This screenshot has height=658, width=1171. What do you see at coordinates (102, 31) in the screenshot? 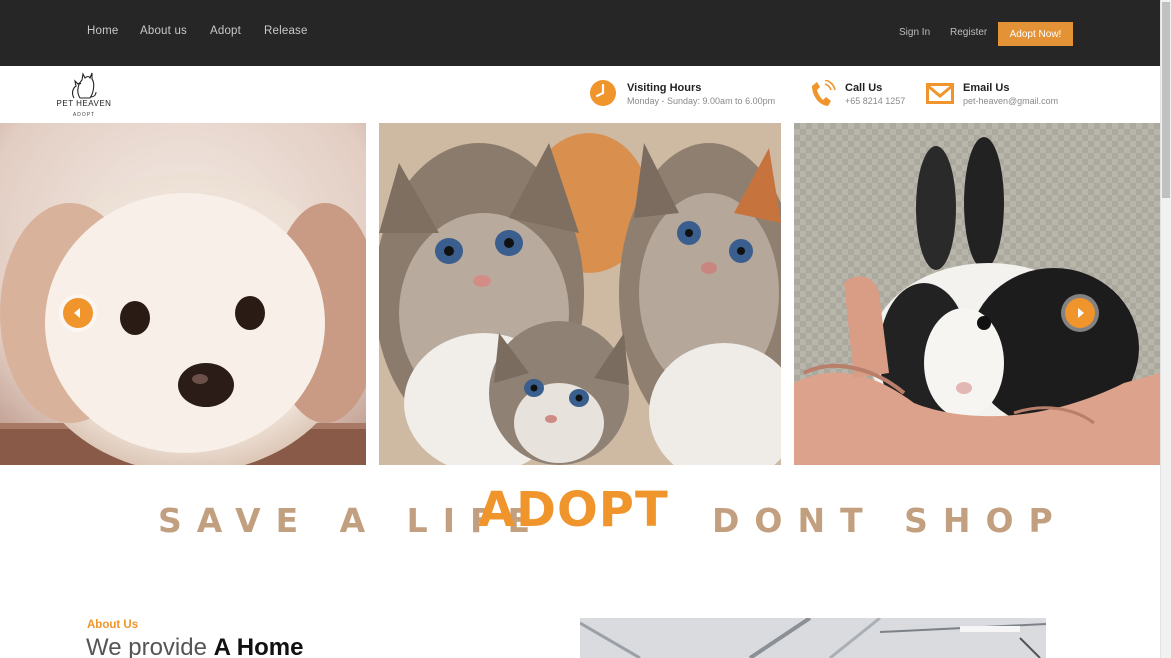
I see `nav-home: Home` at bounding box center [102, 31].